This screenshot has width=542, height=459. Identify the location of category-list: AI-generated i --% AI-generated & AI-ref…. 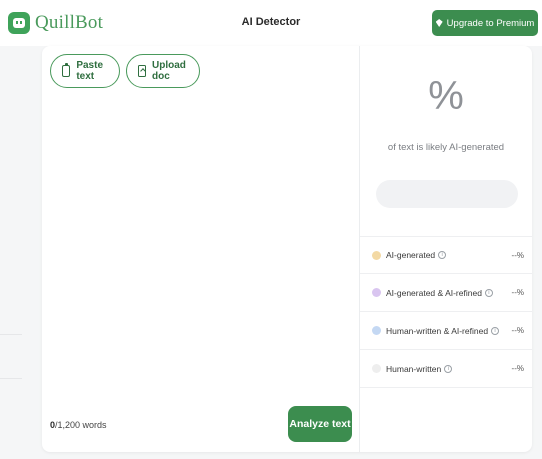
(446, 312).